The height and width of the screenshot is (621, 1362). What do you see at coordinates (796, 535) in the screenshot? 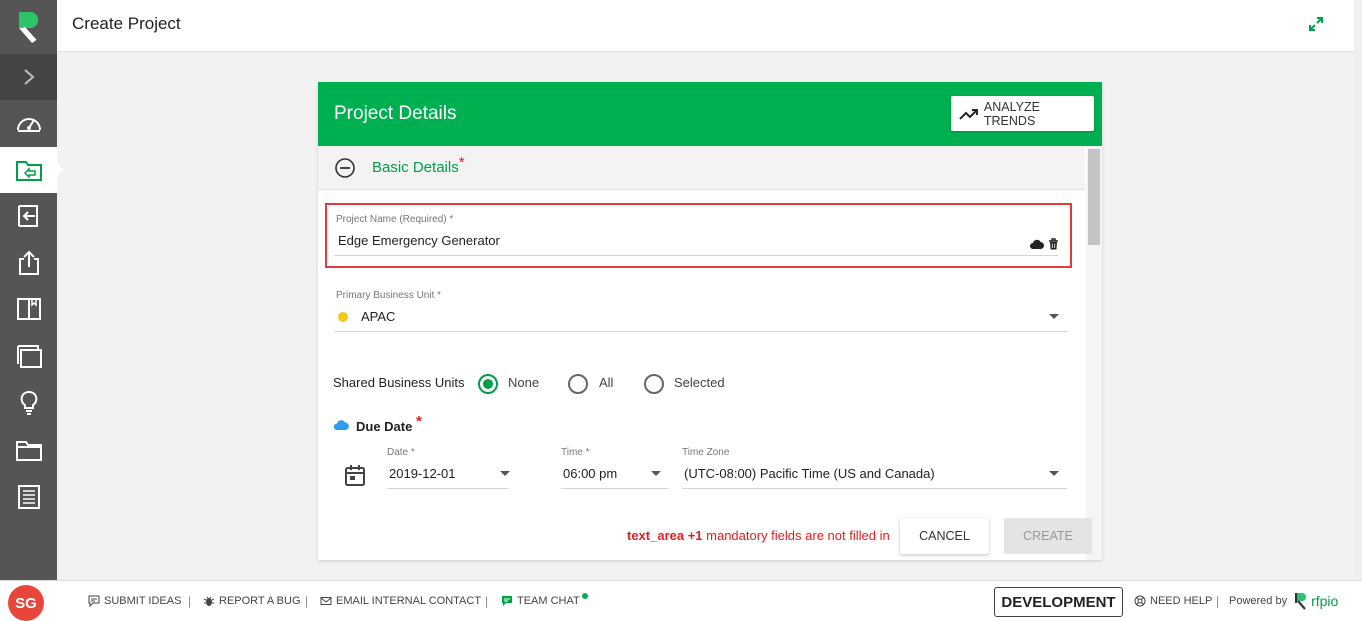
I see `error-message: mandatory fields are not filled in` at bounding box center [796, 535].